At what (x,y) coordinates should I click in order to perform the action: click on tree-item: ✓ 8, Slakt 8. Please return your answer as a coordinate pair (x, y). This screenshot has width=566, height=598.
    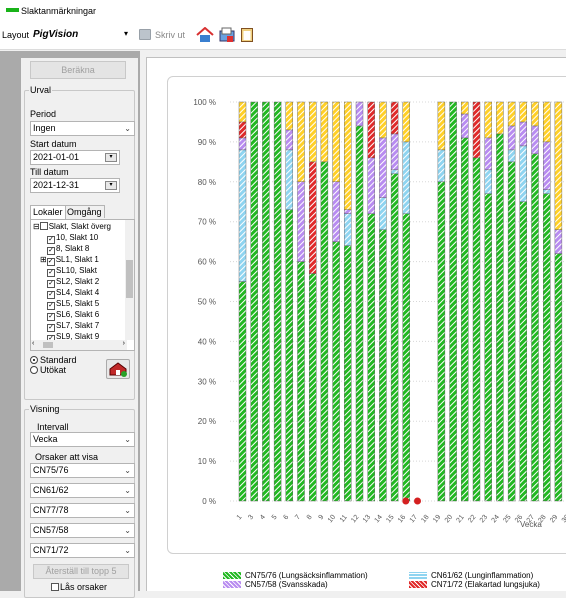
    Looking at the image, I should click on (68, 249).